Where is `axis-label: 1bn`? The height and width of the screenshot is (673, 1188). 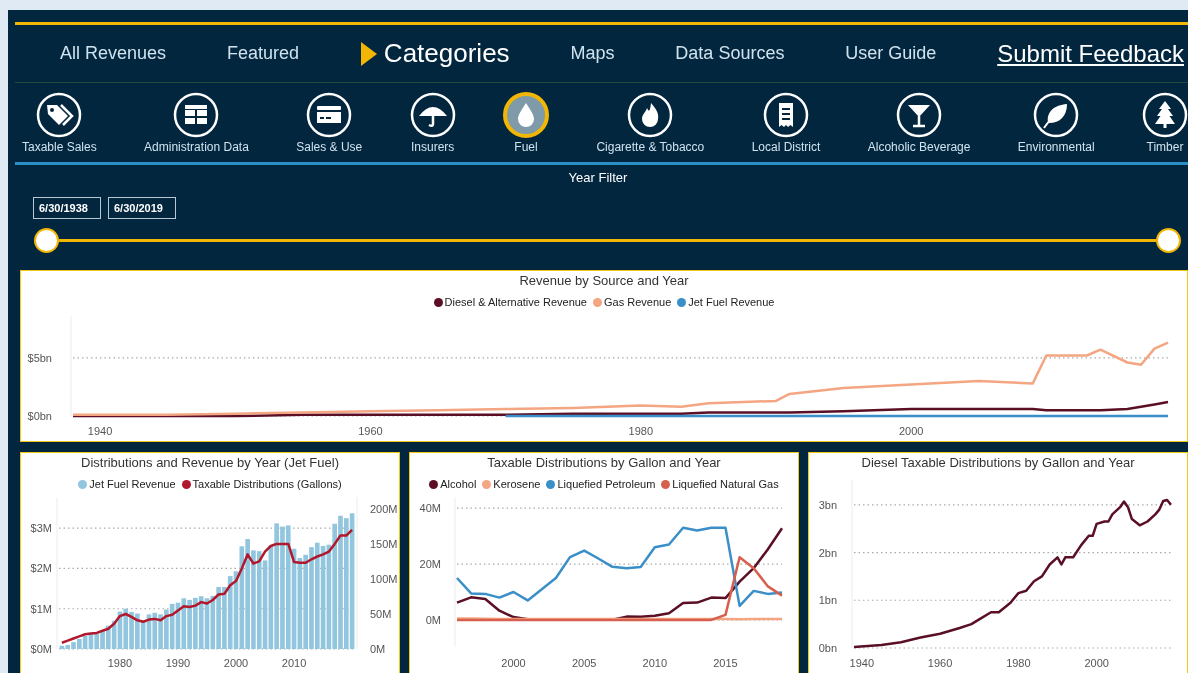 axis-label: 1bn is located at coordinates (827, 600).